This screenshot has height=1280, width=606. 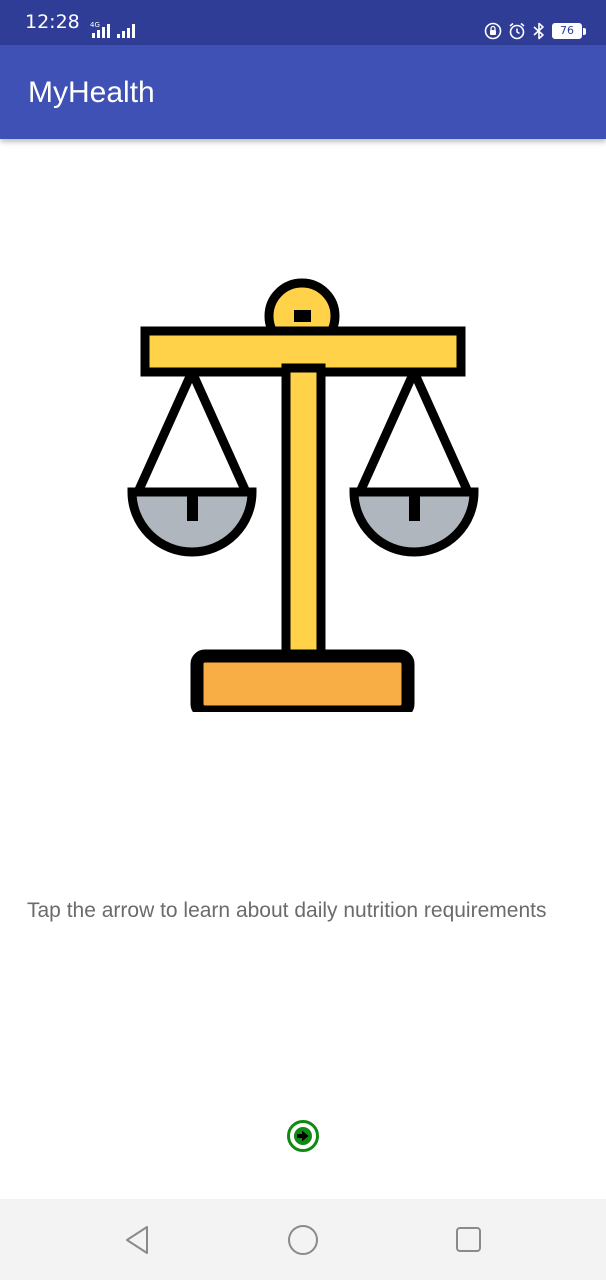 I want to click on battery-tip, so click(x=584, y=31).